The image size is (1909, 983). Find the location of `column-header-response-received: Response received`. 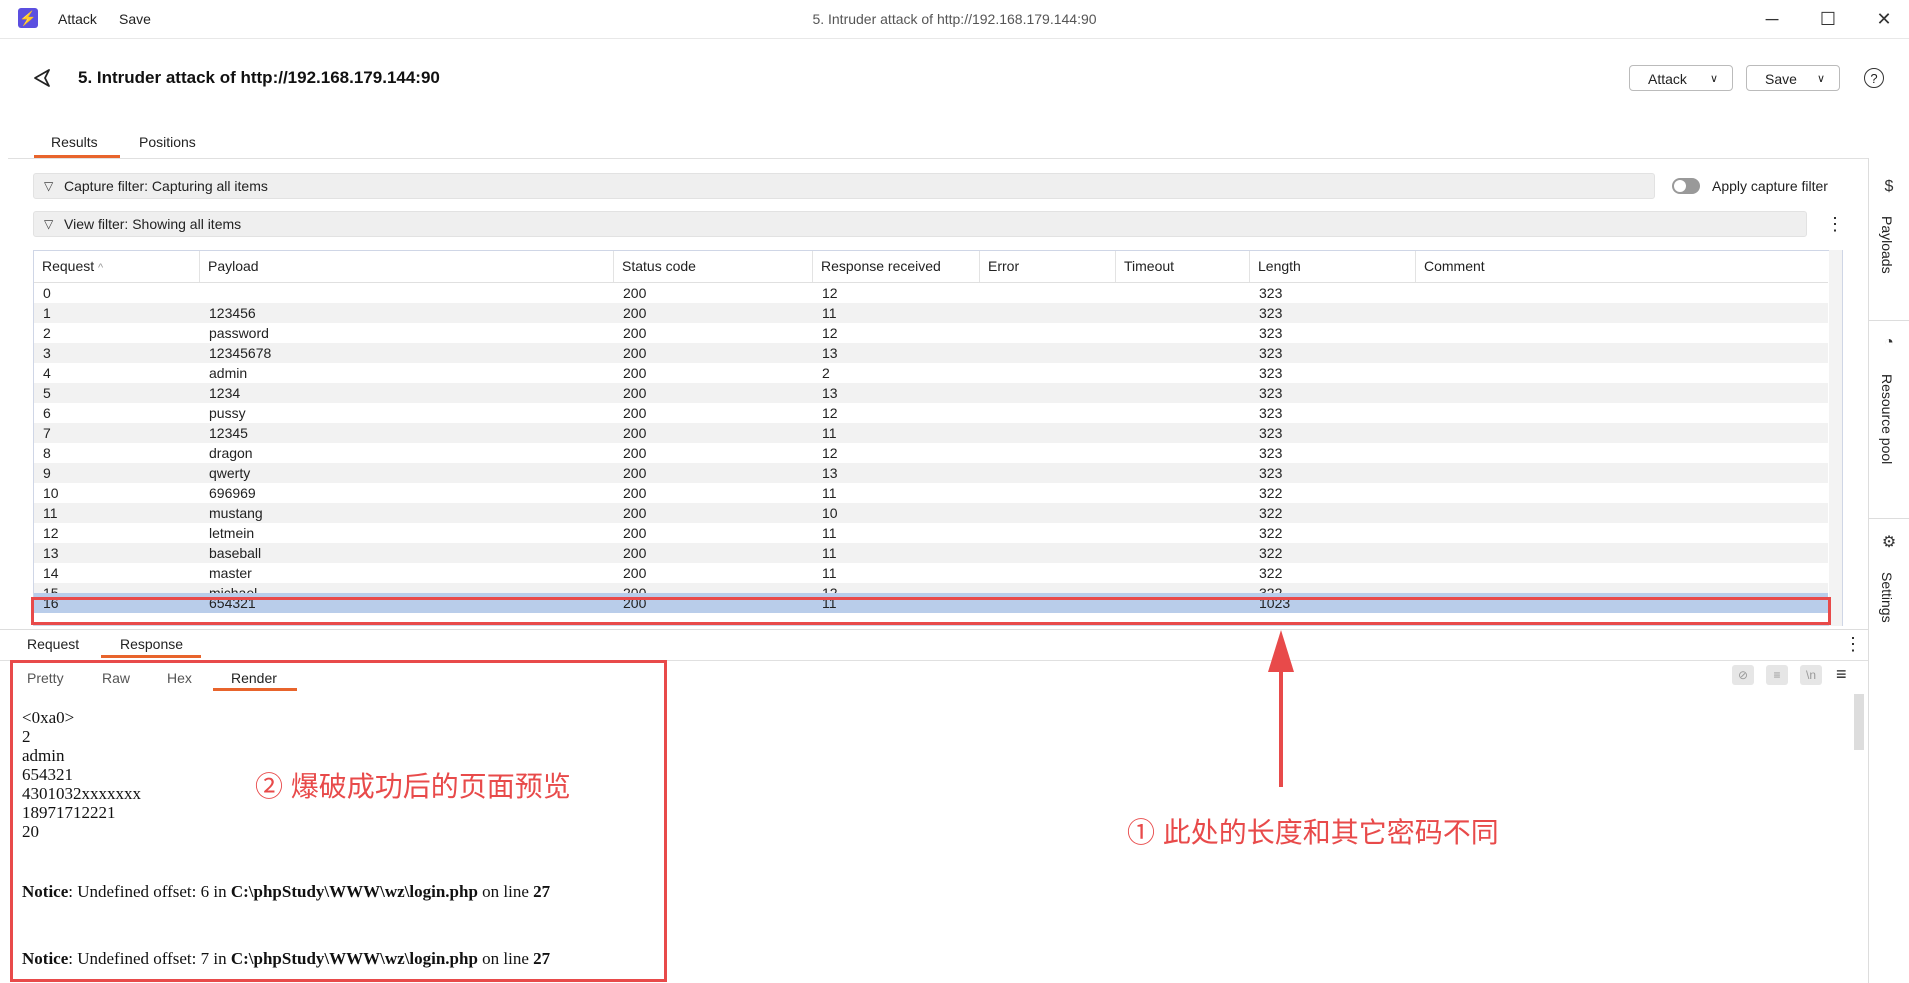

column-header-response-received: Response received is located at coordinates (896, 266).